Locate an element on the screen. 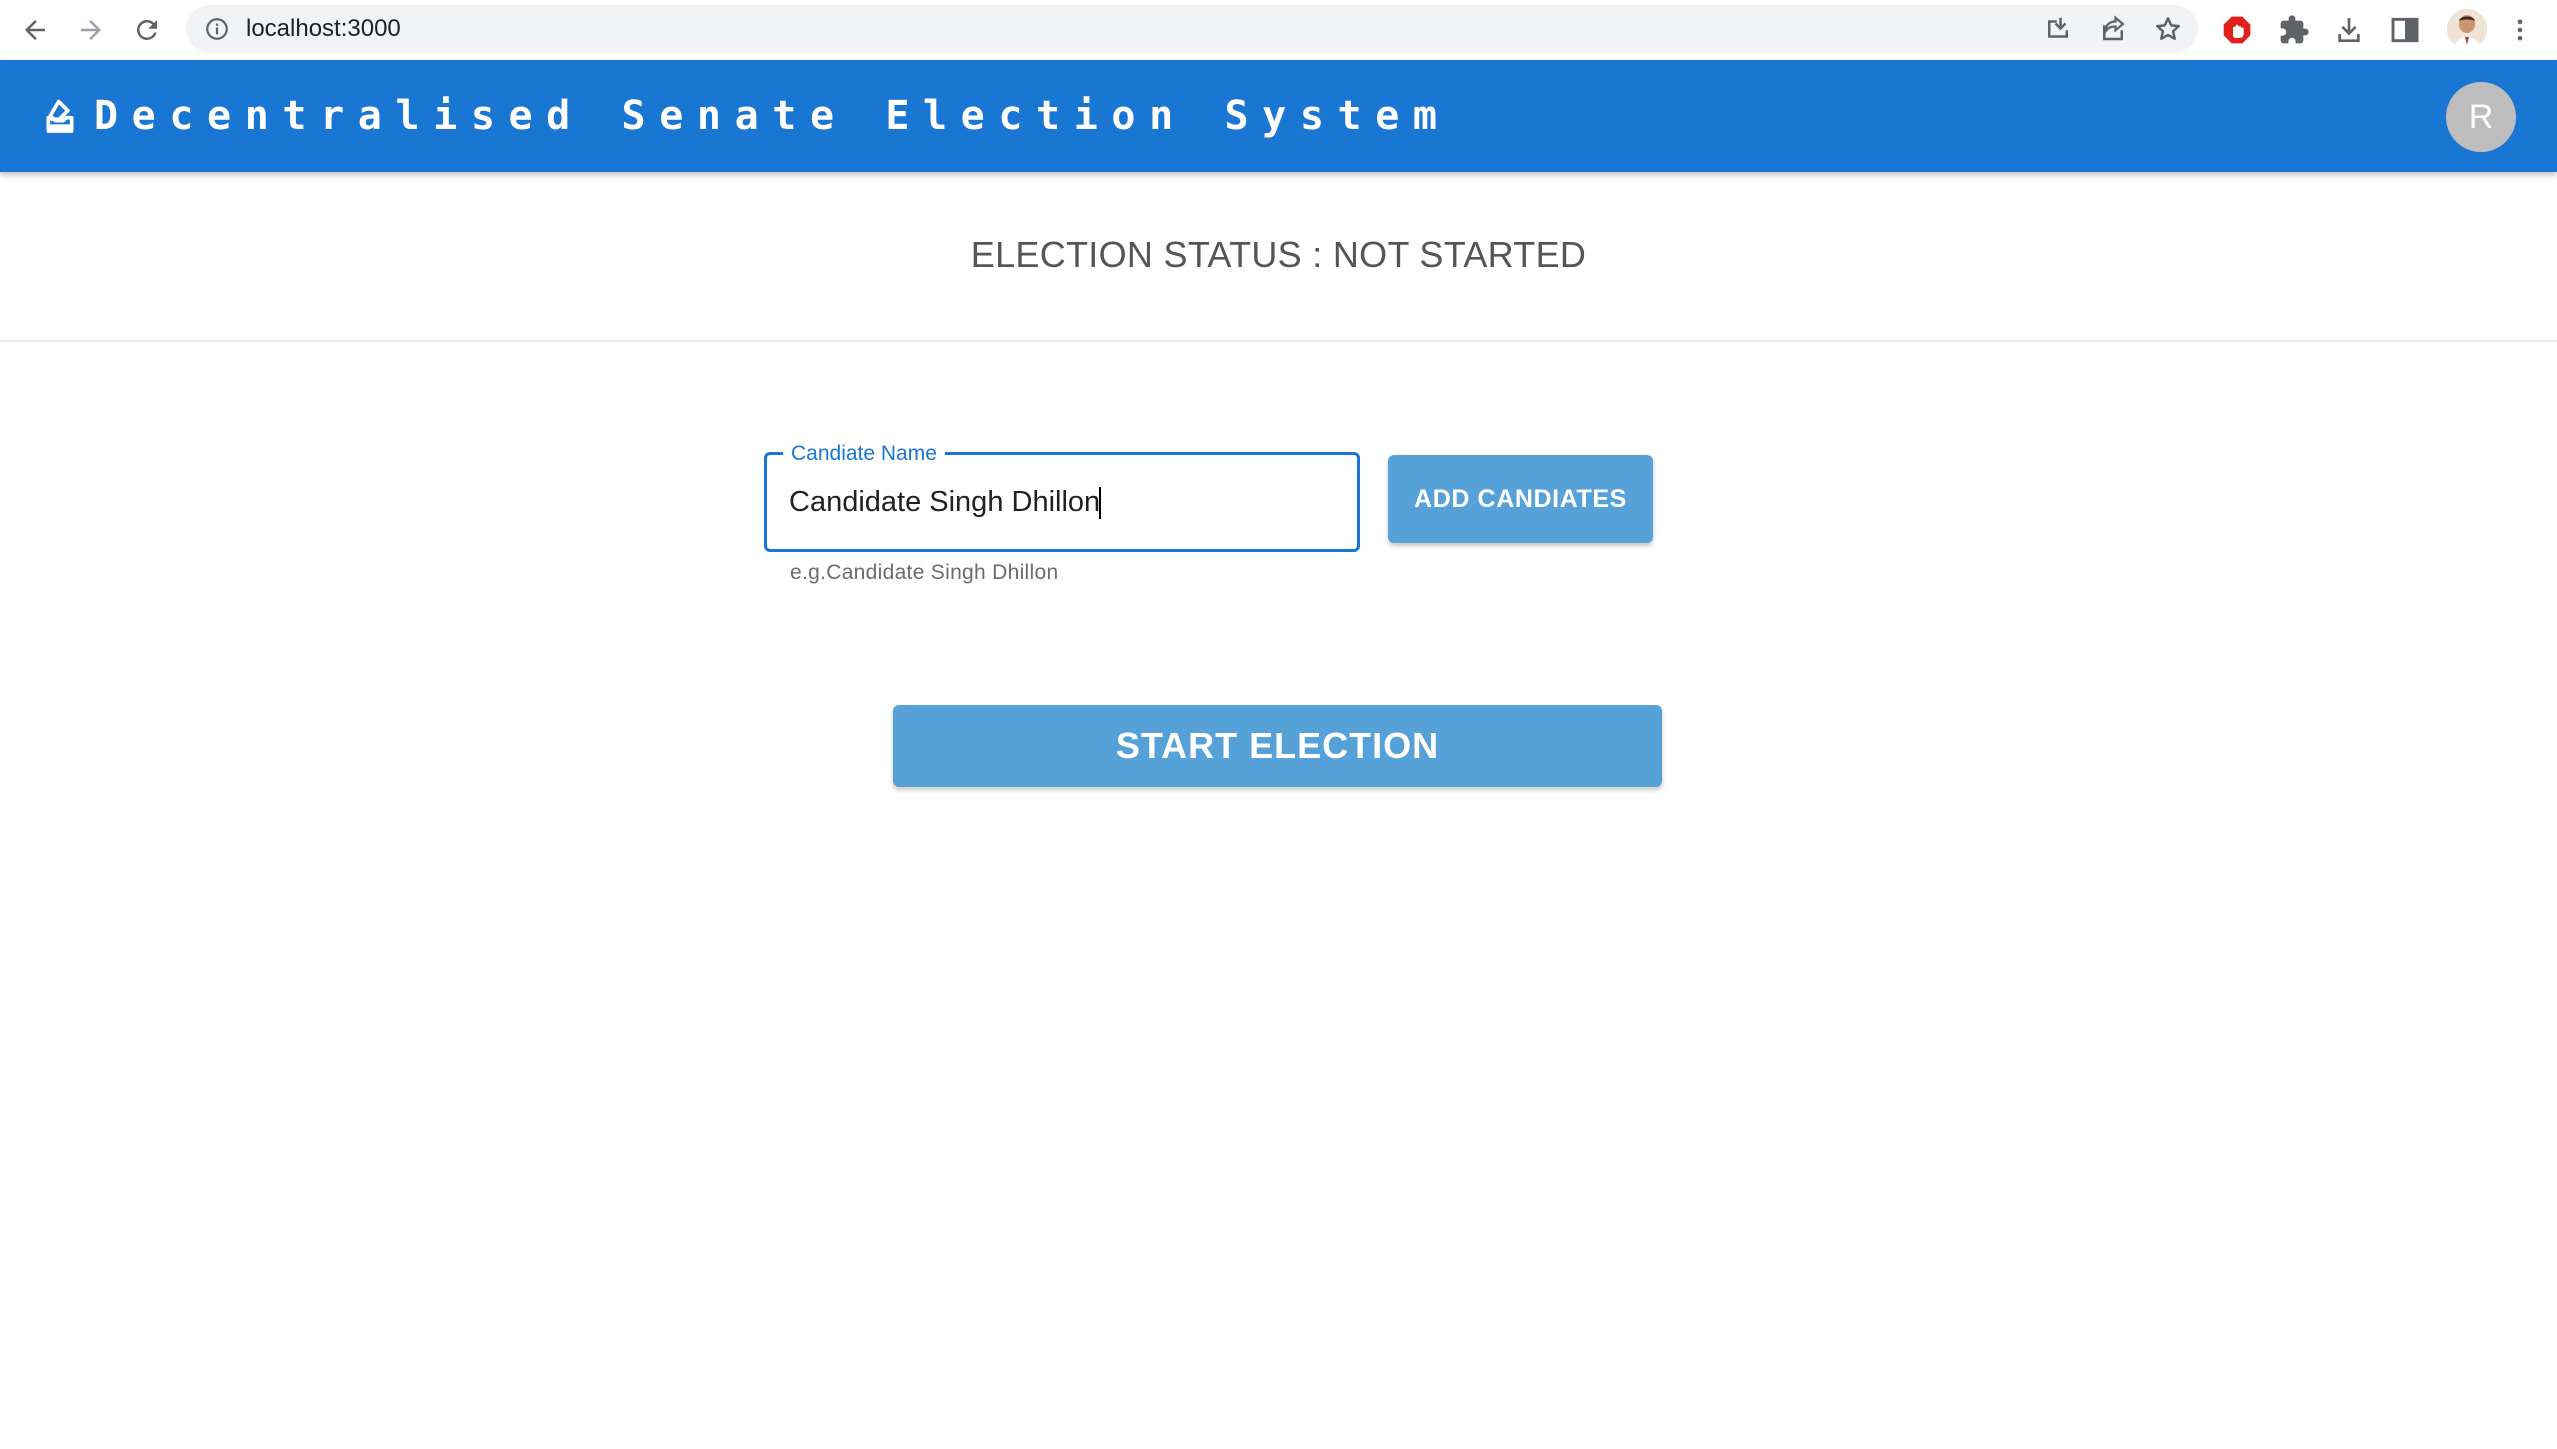  share-icon is located at coordinates (2113, 29).